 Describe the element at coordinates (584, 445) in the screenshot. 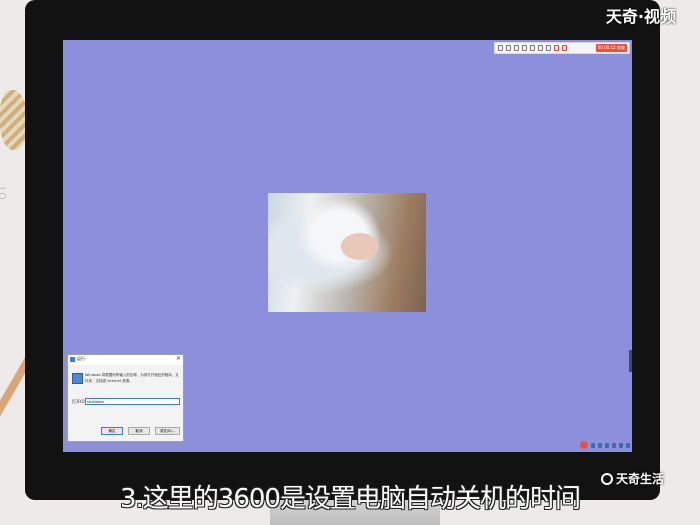

I see `input-method-icon` at that location.